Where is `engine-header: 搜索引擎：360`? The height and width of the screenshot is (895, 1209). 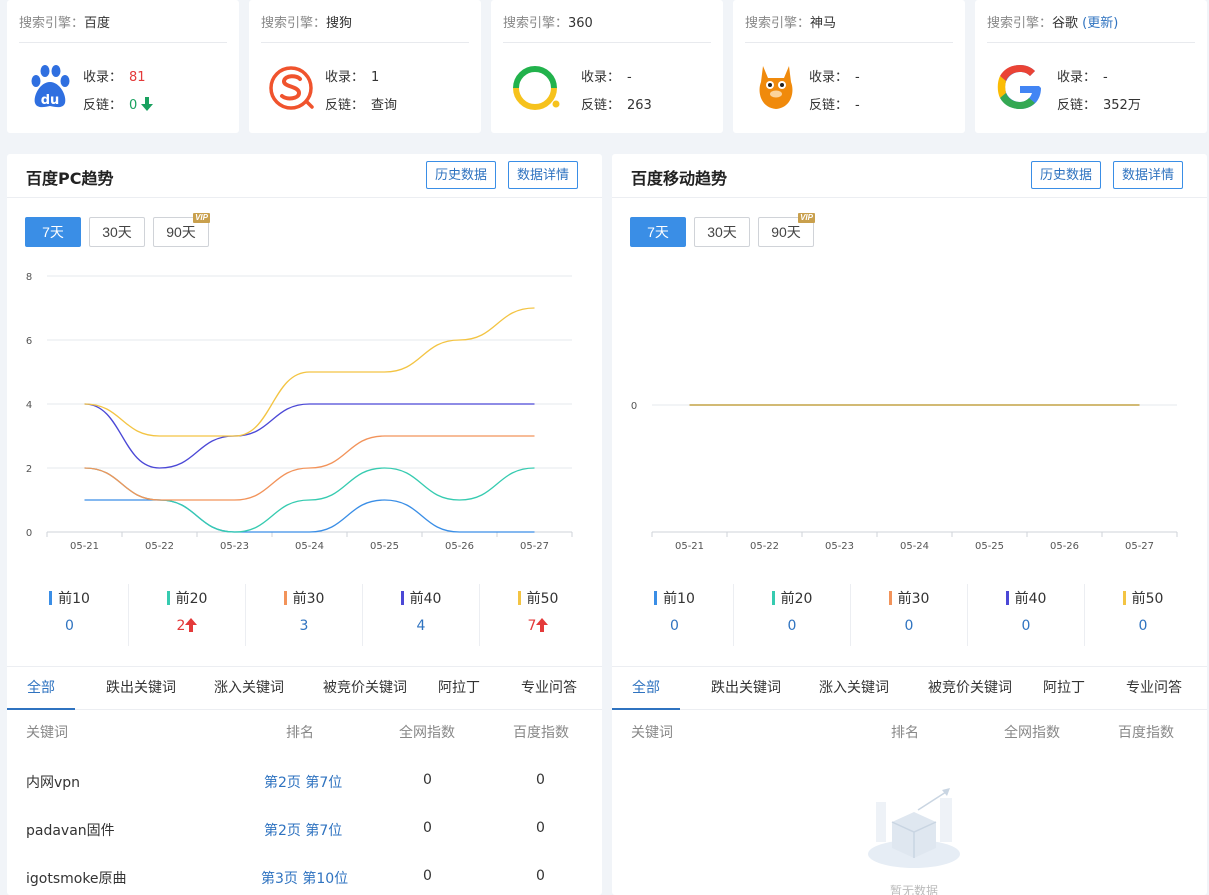 engine-header: 搜索引擎：360 is located at coordinates (607, 27).